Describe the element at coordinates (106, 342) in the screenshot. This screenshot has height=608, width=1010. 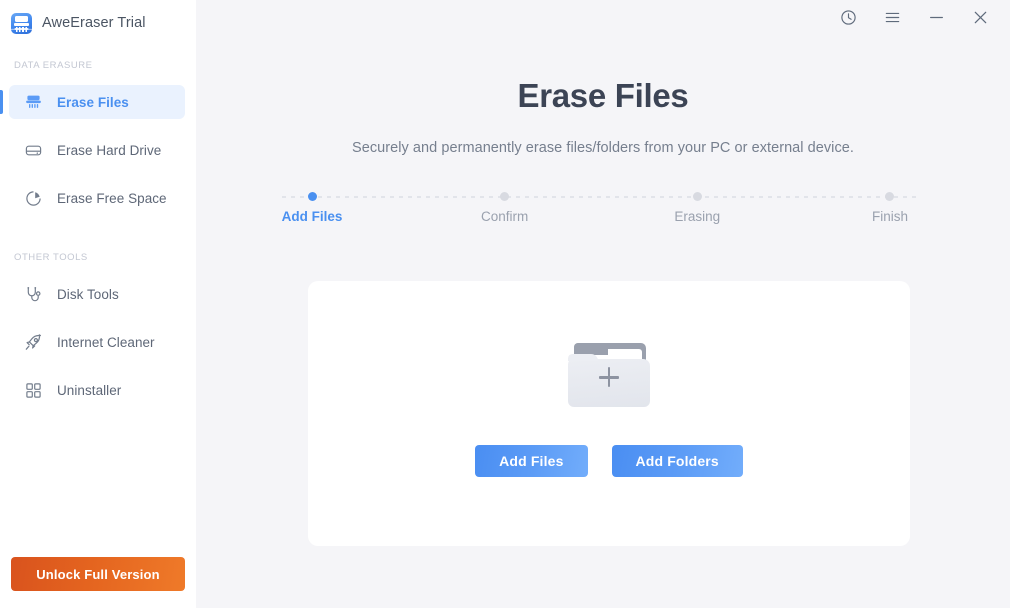
I see `sidebar-item-label: Internet Cleaner` at that location.